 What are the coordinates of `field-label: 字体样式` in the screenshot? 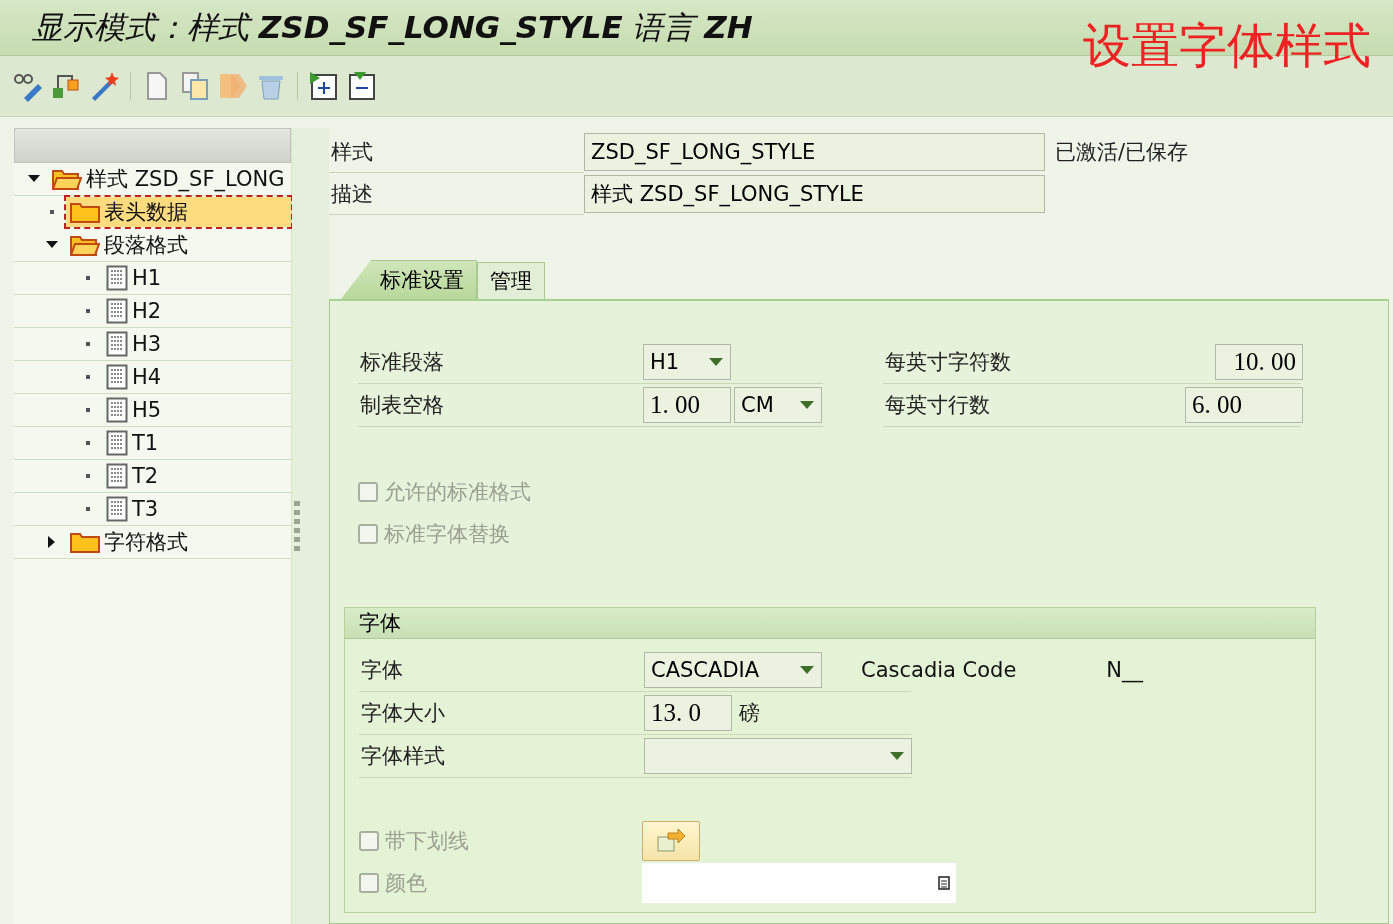 It's located at (403, 756).